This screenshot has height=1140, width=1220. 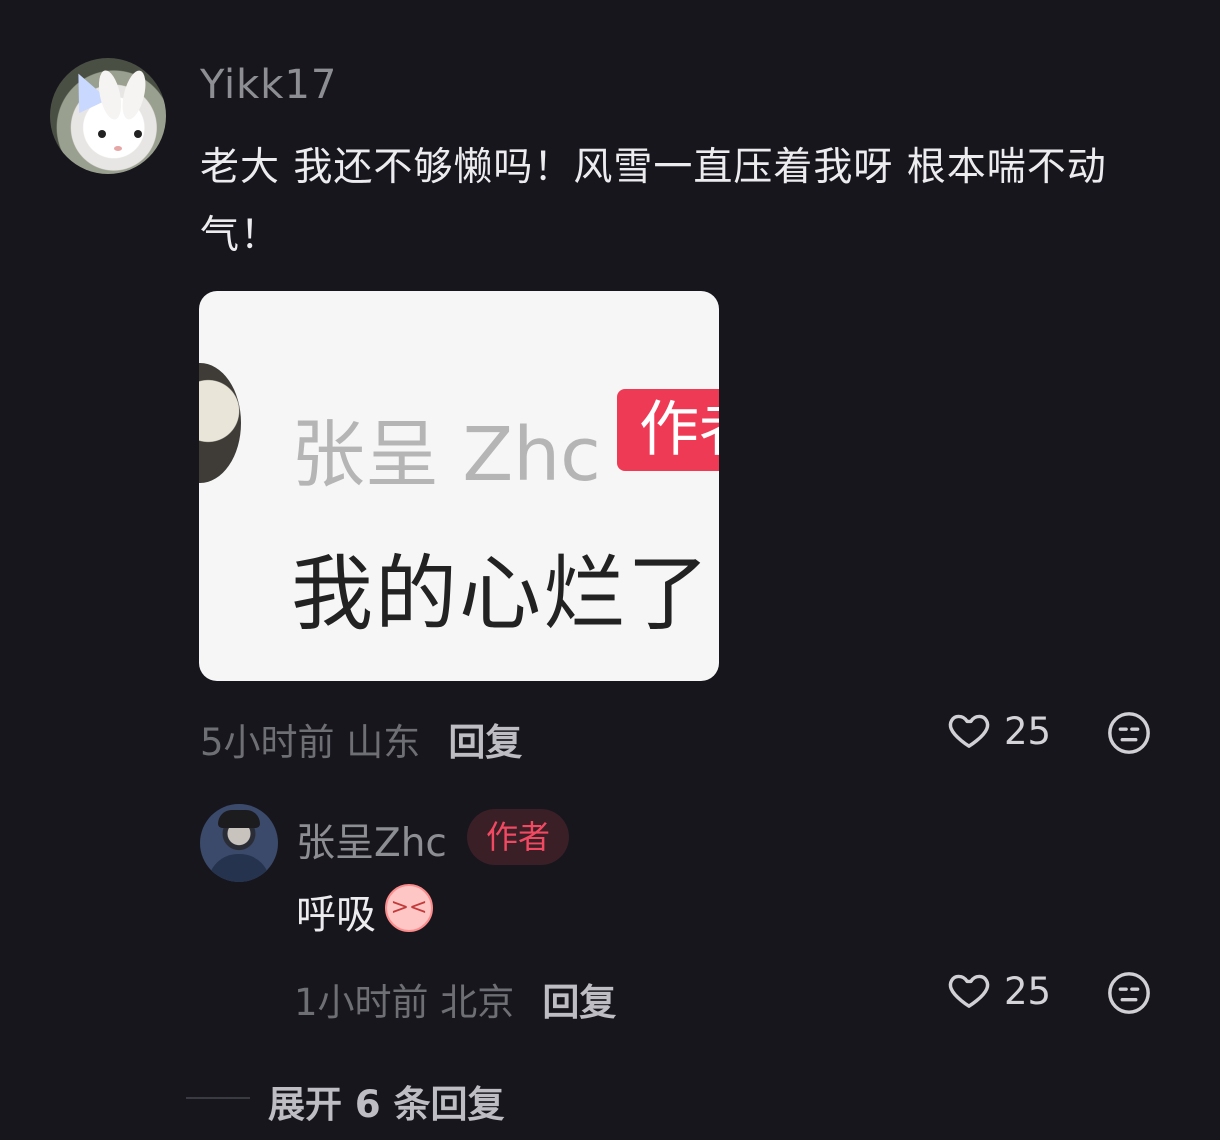 I want to click on gasping-face-icon: ><, so click(x=409, y=908).